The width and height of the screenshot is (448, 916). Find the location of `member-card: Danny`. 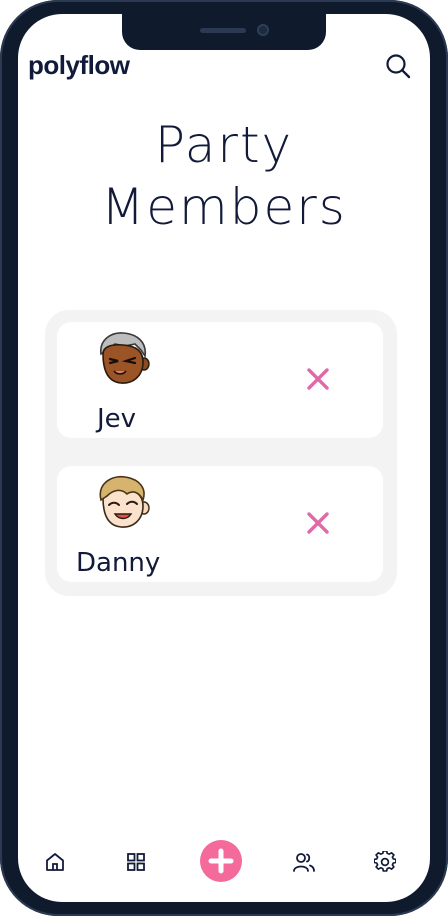

member-card: Danny is located at coordinates (220, 524).